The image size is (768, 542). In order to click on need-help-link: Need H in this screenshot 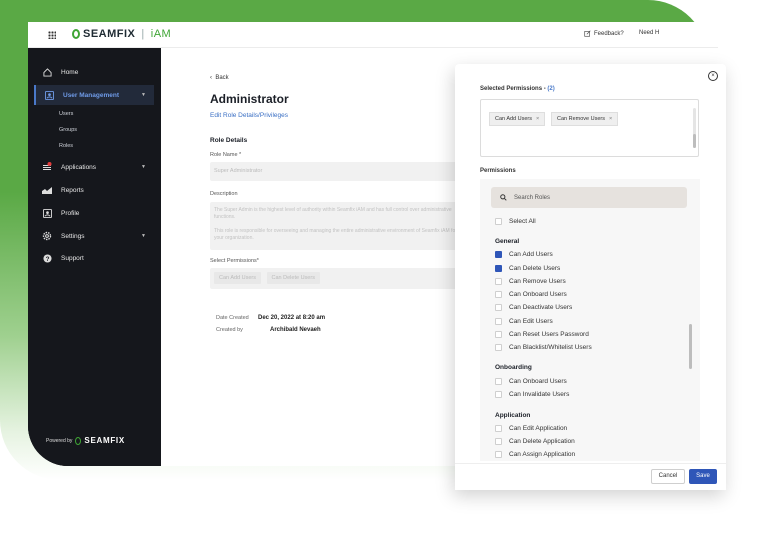, I will do `click(649, 33)`.